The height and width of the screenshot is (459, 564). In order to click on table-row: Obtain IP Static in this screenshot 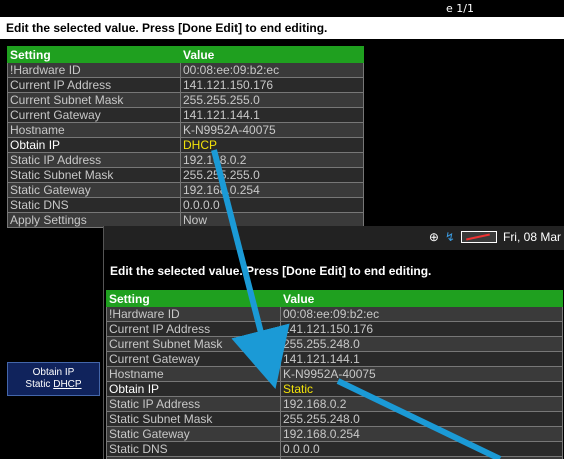, I will do `click(334, 389)`.